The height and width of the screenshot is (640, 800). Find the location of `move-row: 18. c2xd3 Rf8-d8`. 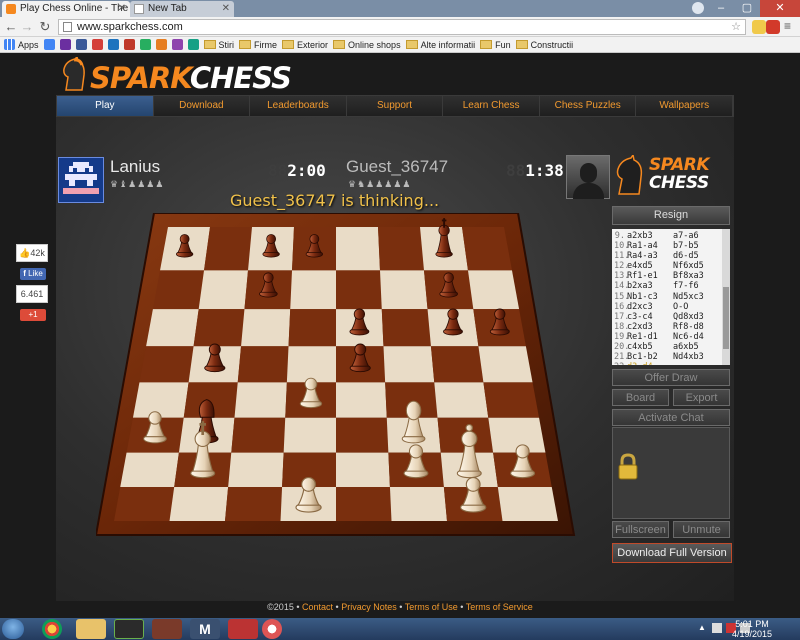

move-row: 18. c2xd3 Rf8-d8 is located at coordinates (672, 327).